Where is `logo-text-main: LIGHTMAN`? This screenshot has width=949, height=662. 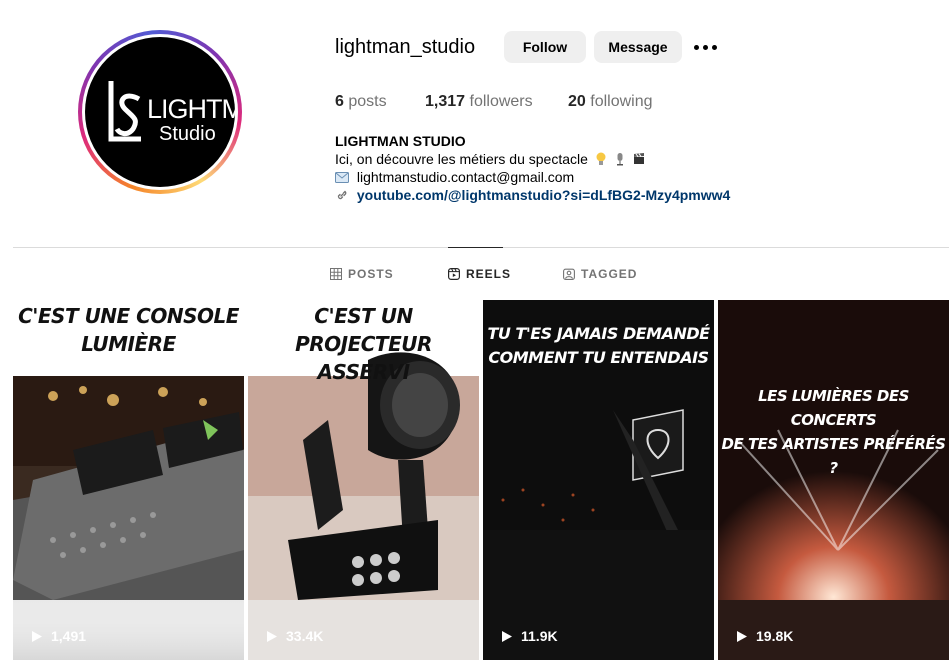 logo-text-main: LIGHTMAN is located at coordinates (191, 109).